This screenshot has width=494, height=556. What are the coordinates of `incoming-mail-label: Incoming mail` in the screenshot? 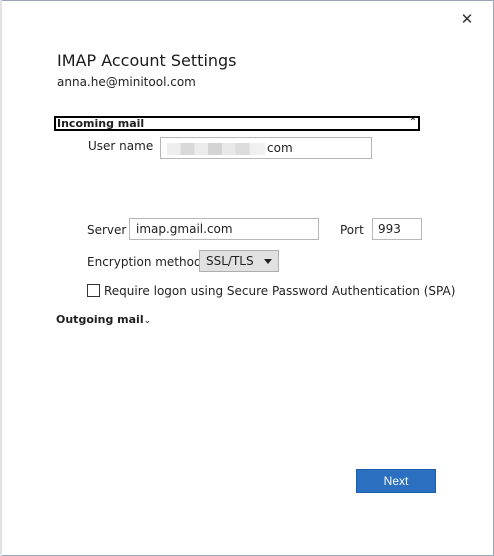 It's located at (101, 123).